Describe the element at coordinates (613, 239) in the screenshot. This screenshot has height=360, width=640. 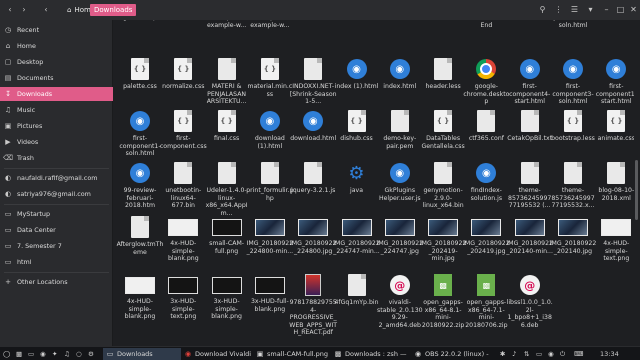
I see `file-item: 4x-HUD-simple-text.png` at that location.